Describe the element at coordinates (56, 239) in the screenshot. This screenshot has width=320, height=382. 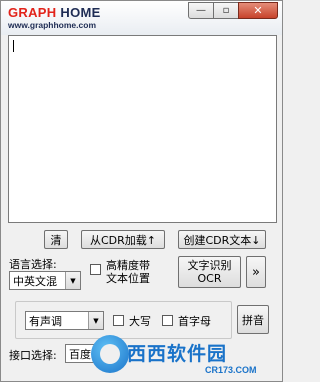
I see `clear-button: 清` at that location.